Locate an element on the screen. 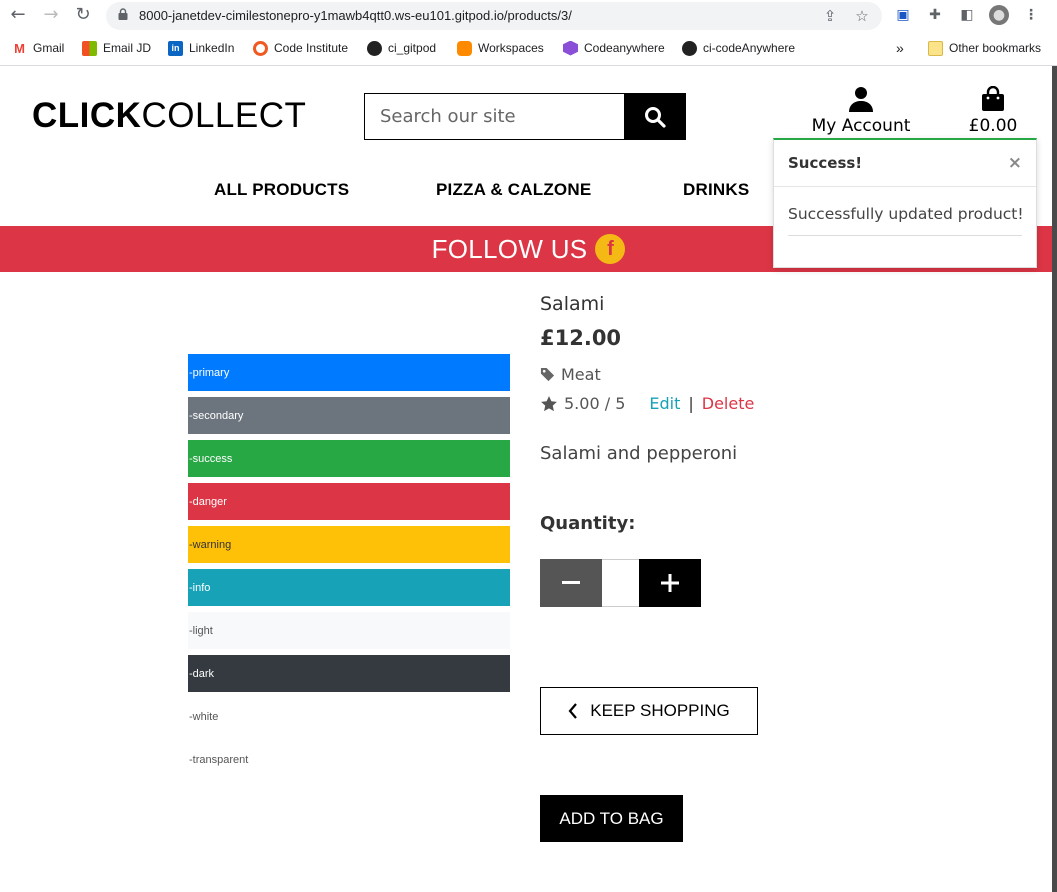 The height and width of the screenshot is (892, 1057). linkedin-icon: in is located at coordinates (175, 48).